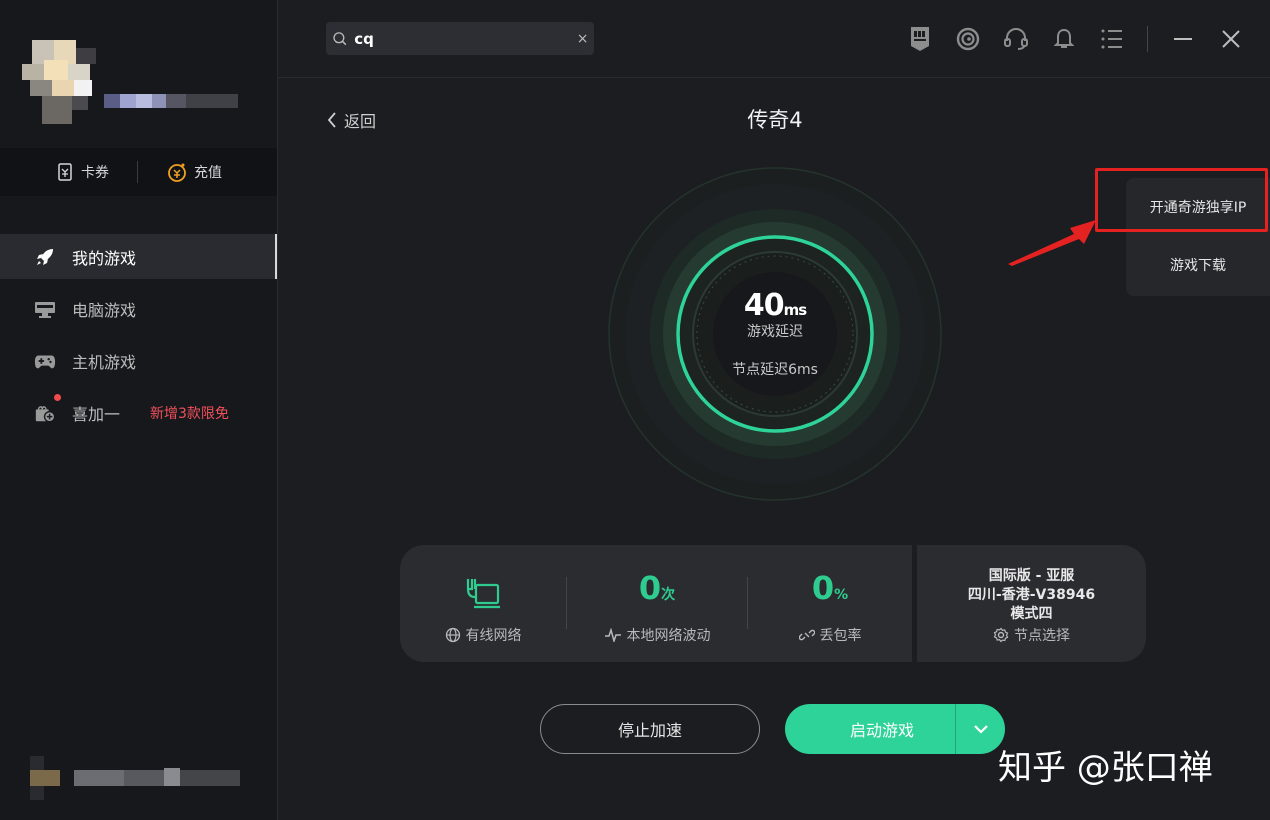 This screenshot has height=820, width=1270. Describe the element at coordinates (104, 362) in the screenshot. I see `sidebar-item-label: 主机游戏` at that location.